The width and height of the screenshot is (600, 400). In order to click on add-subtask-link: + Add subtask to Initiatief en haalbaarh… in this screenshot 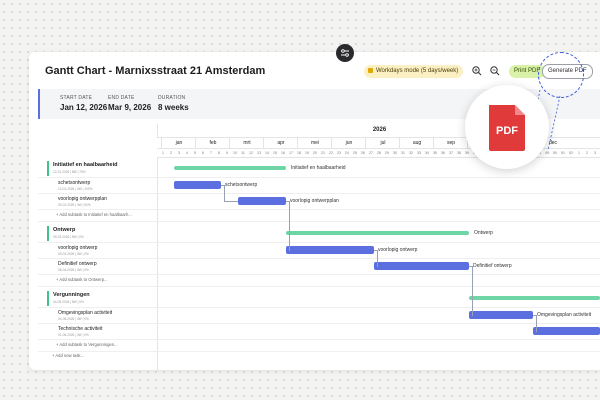, I will do `click(94, 214)`.